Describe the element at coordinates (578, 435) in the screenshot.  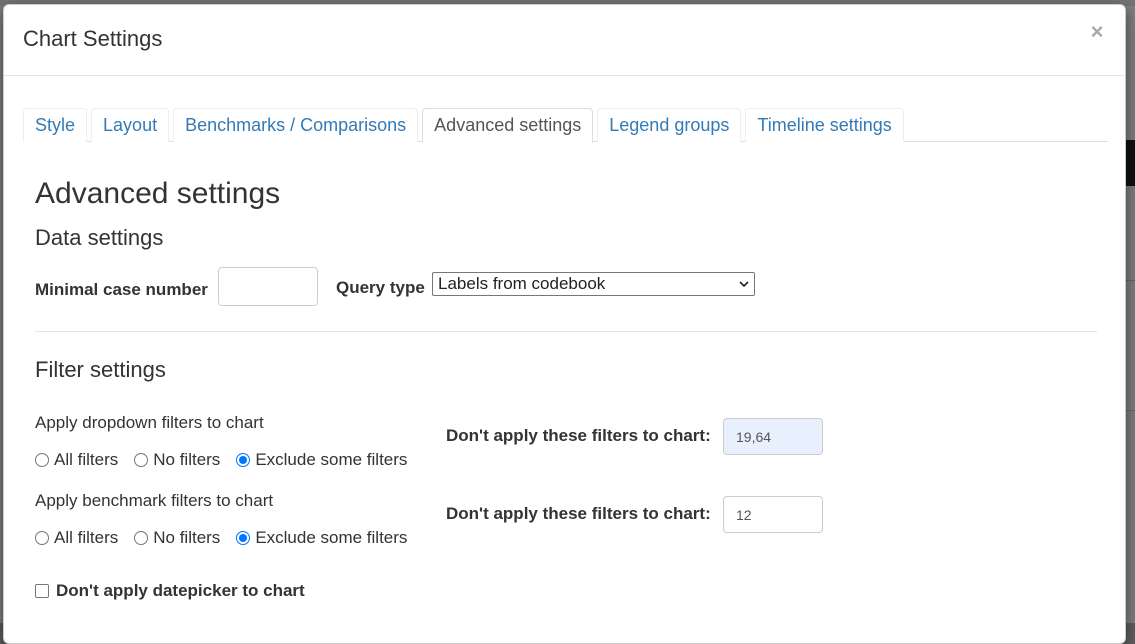
I see `dropdown-exclude-label: Don't apply these filters to chart:` at that location.